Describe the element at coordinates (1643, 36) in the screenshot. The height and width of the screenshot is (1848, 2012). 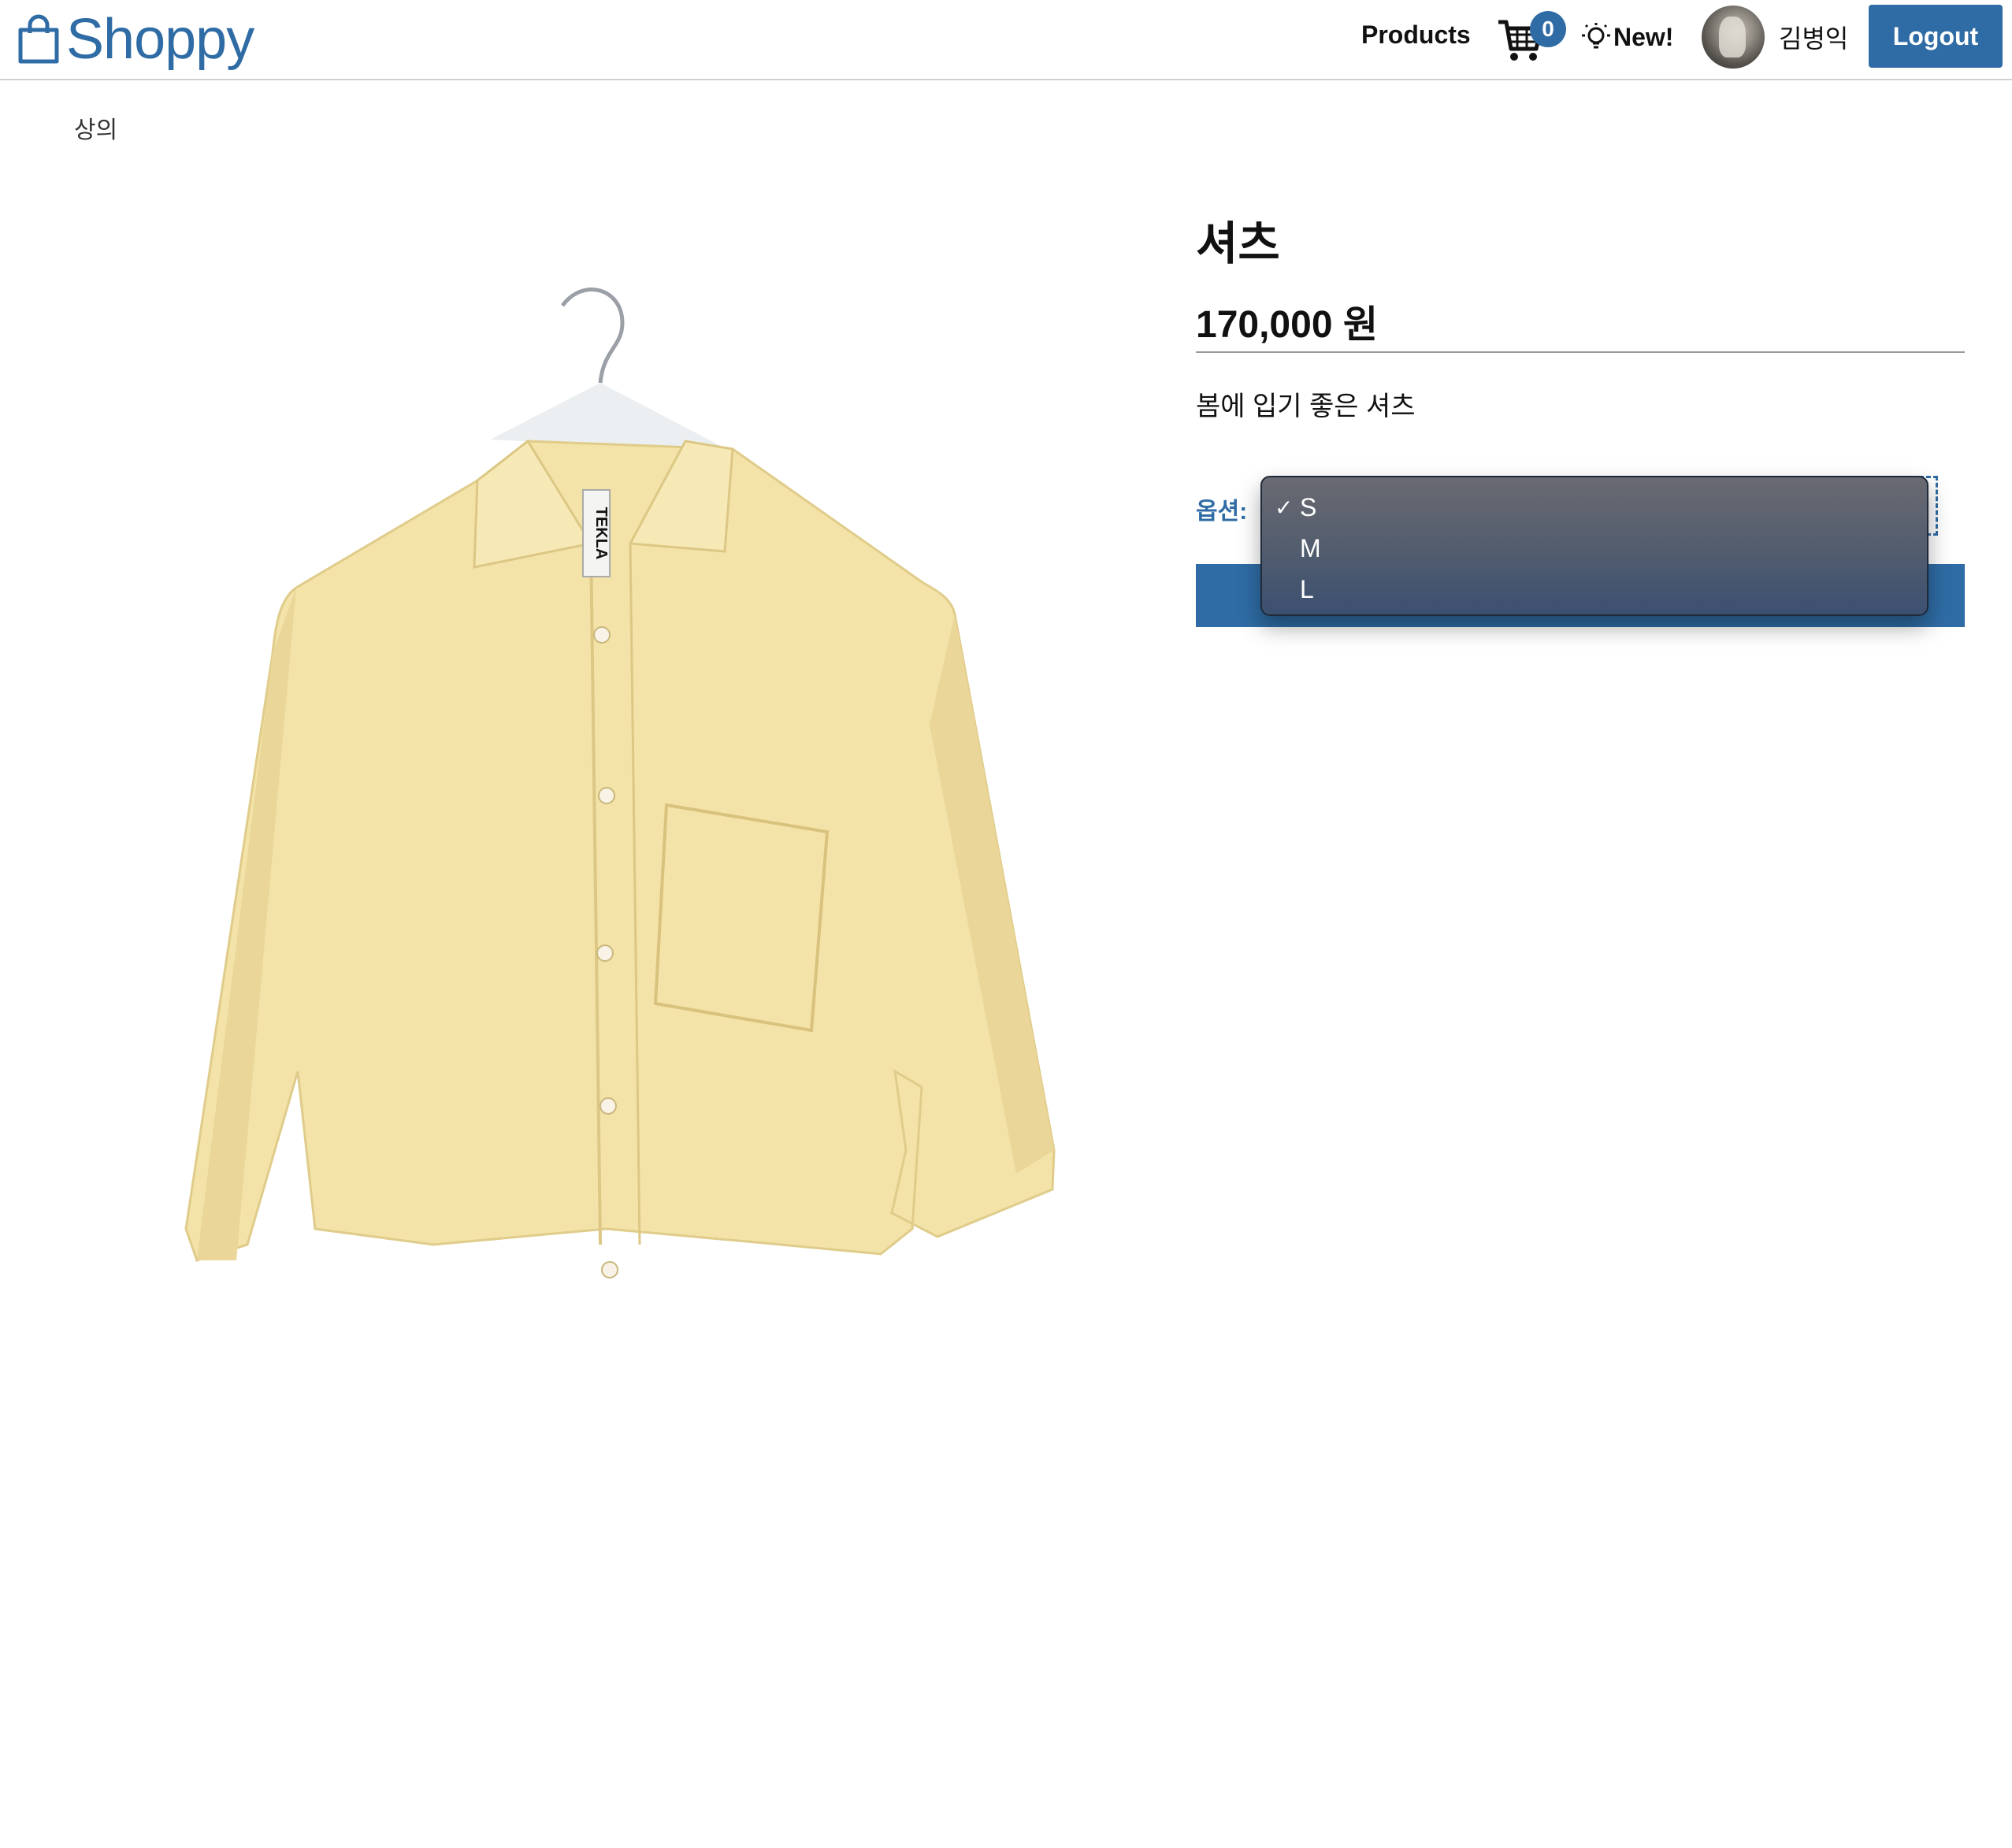
I see `new-label: New!` at that location.